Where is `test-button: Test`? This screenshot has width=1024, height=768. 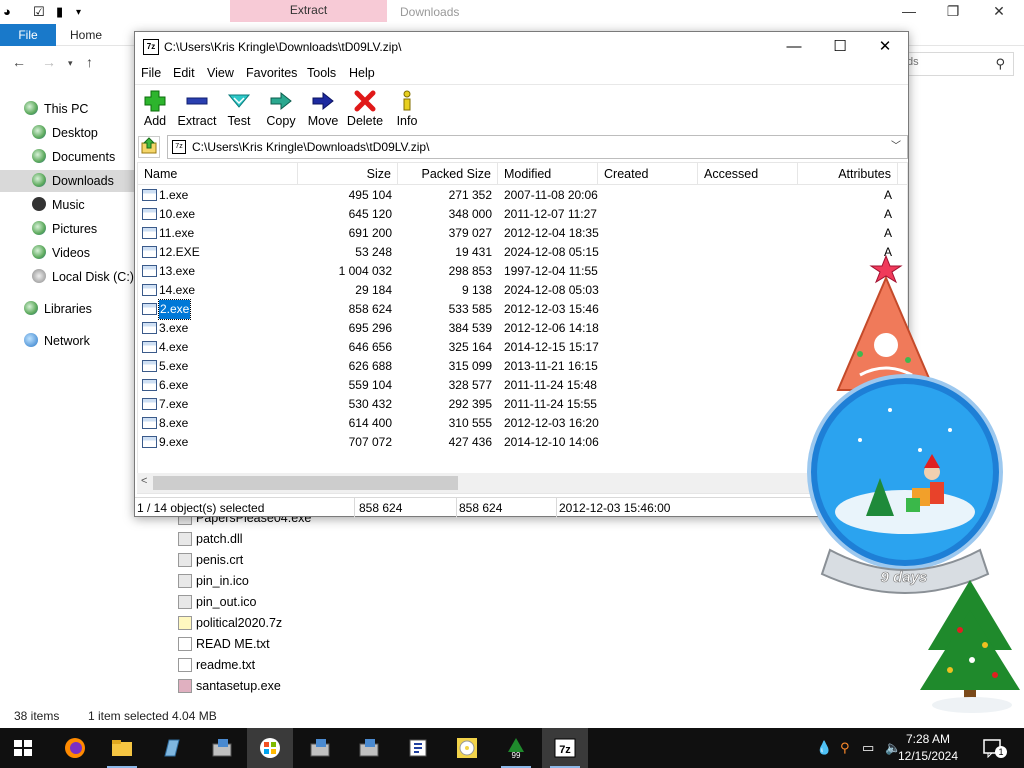 test-button: Test is located at coordinates (239, 109).